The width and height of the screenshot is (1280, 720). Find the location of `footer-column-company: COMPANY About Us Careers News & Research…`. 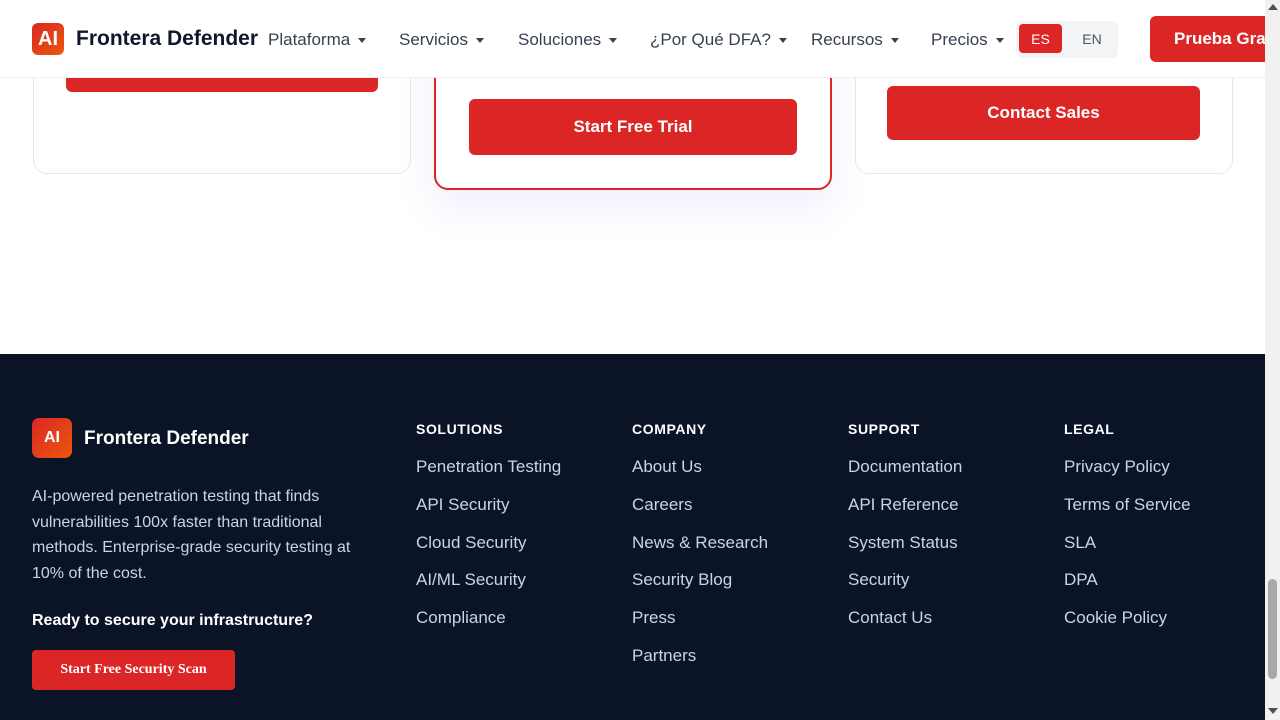

footer-column-company: COMPANY About Us Careers News & Research… is located at coordinates (700, 552).